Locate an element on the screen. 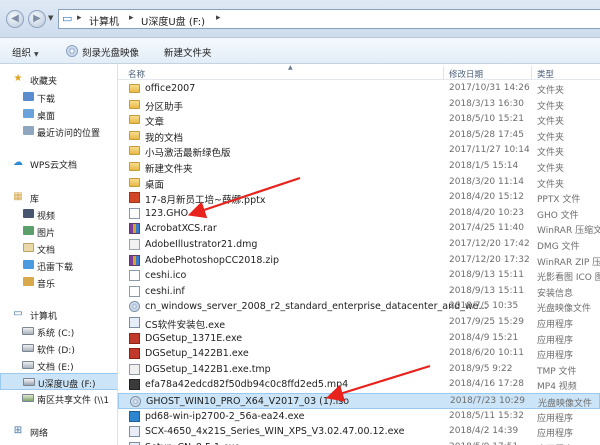 The height and width of the screenshot is (445, 600). library-icon: ▦ is located at coordinates (18, 196).